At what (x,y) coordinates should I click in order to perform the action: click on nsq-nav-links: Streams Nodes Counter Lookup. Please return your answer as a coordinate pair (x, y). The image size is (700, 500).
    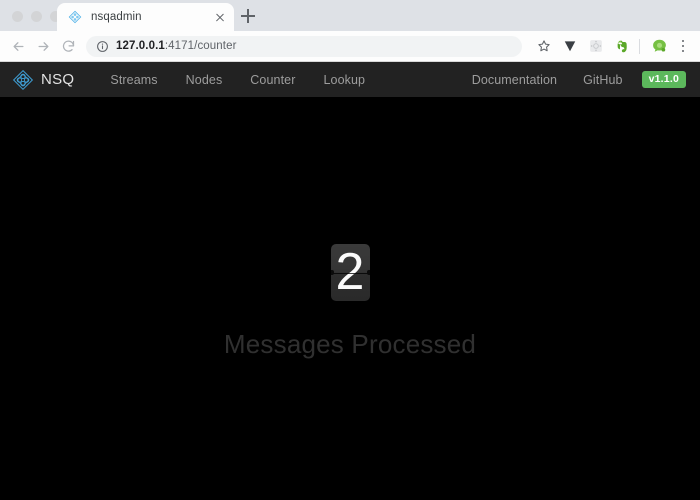
    Looking at the image, I should click on (237, 80).